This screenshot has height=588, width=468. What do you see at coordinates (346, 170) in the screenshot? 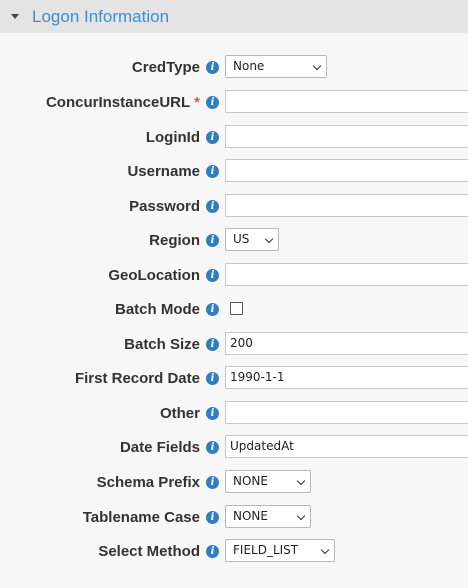
I see `username-input` at bounding box center [346, 170].